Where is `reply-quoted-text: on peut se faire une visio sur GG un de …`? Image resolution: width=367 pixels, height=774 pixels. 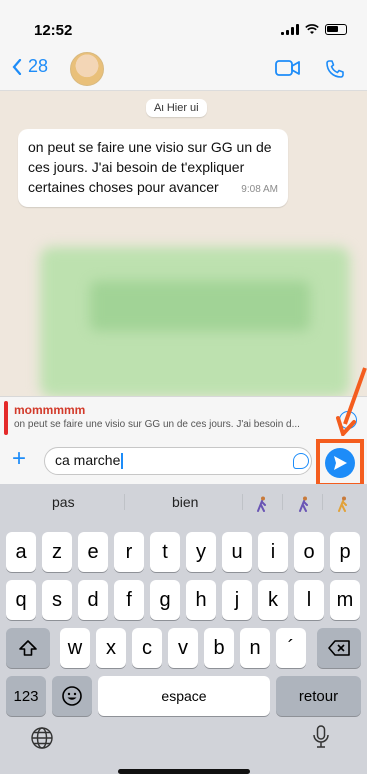 reply-quoted-text: on peut se faire une visio sur GG un de … is located at coordinates (157, 424).